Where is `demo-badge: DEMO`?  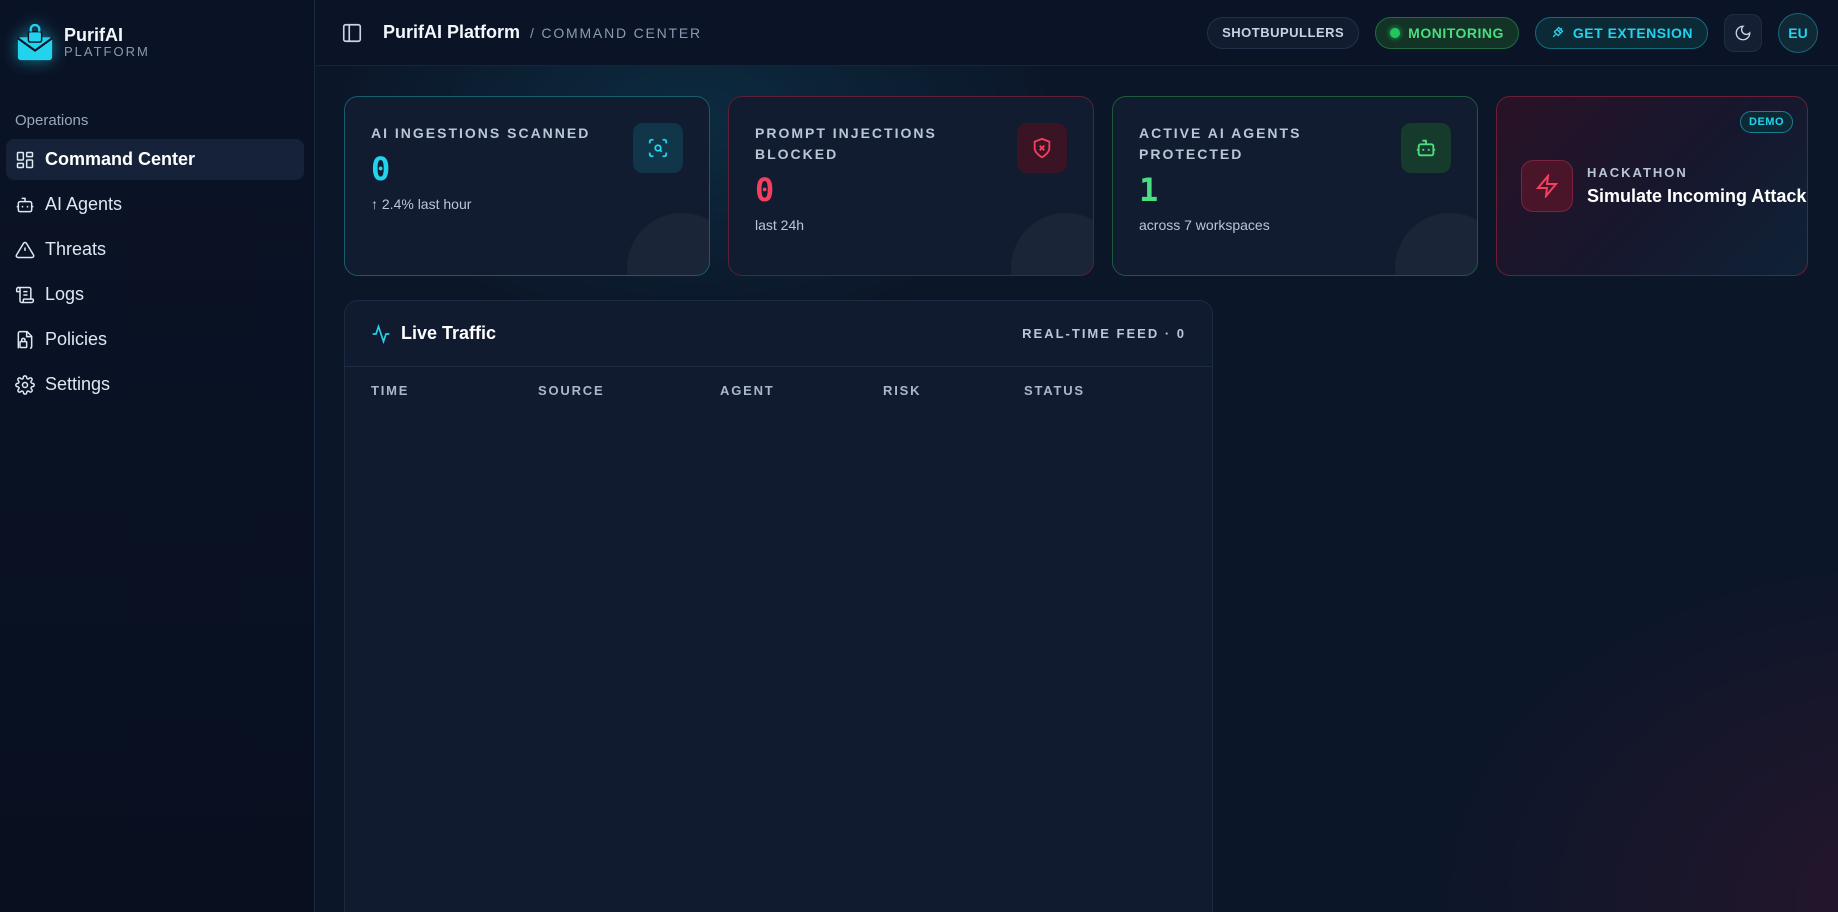
demo-badge: DEMO is located at coordinates (1766, 122).